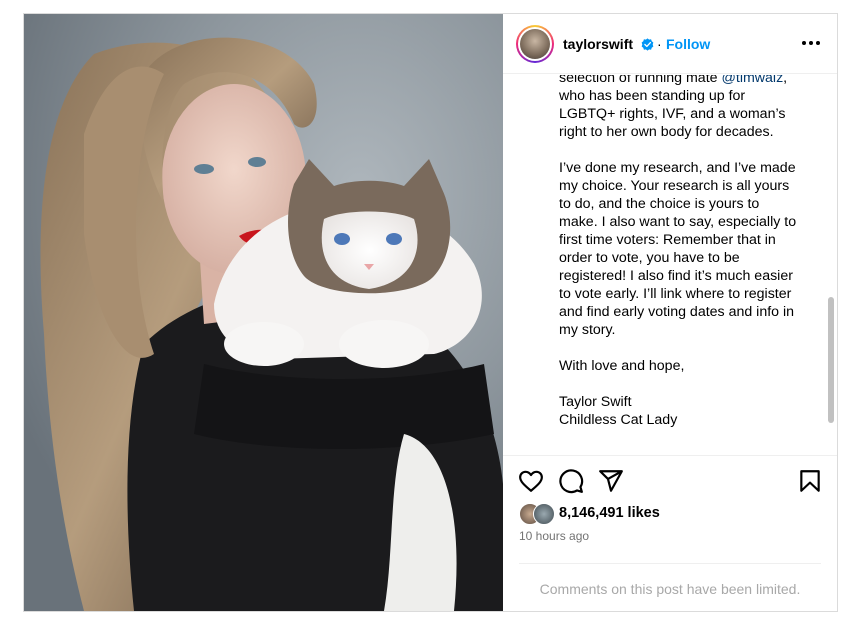  What do you see at coordinates (598, 44) in the screenshot?
I see `username-link: taylorswift` at bounding box center [598, 44].